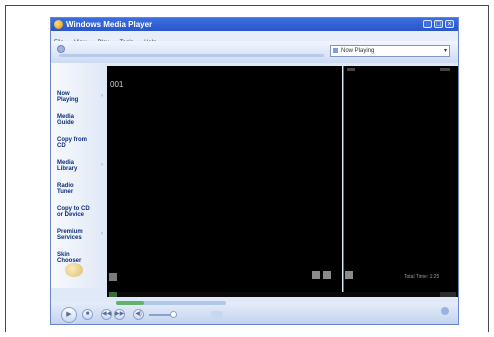  I want to click on total-time-label: Total Time: 1:25, so click(422, 277).